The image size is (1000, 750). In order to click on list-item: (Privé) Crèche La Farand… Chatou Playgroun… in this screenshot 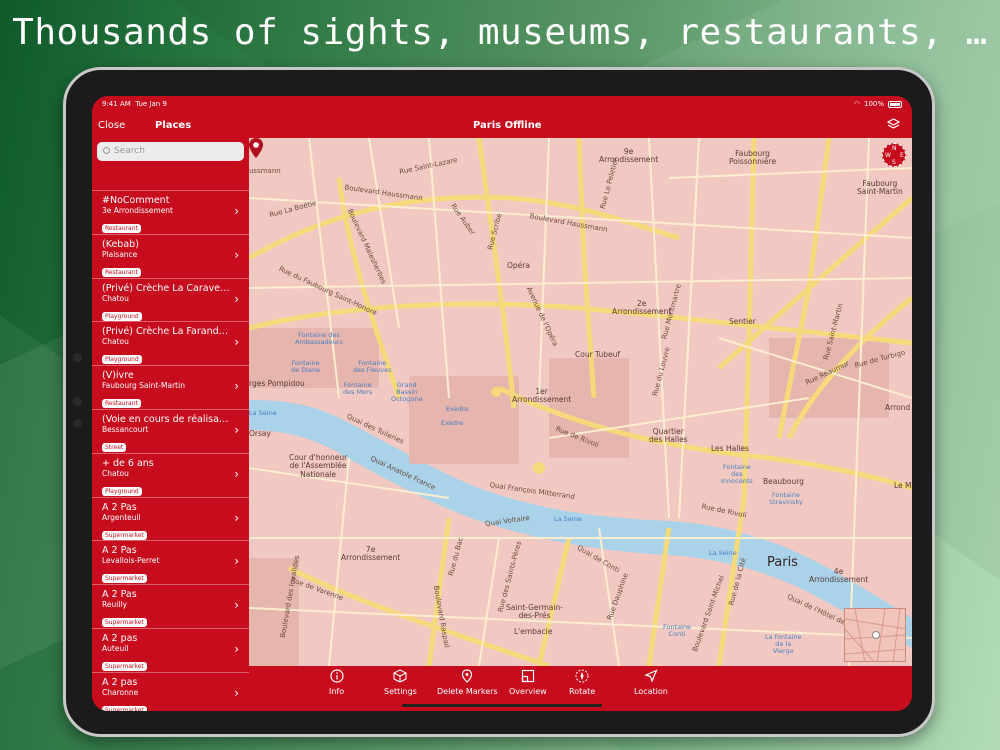, I will do `click(170, 343)`.